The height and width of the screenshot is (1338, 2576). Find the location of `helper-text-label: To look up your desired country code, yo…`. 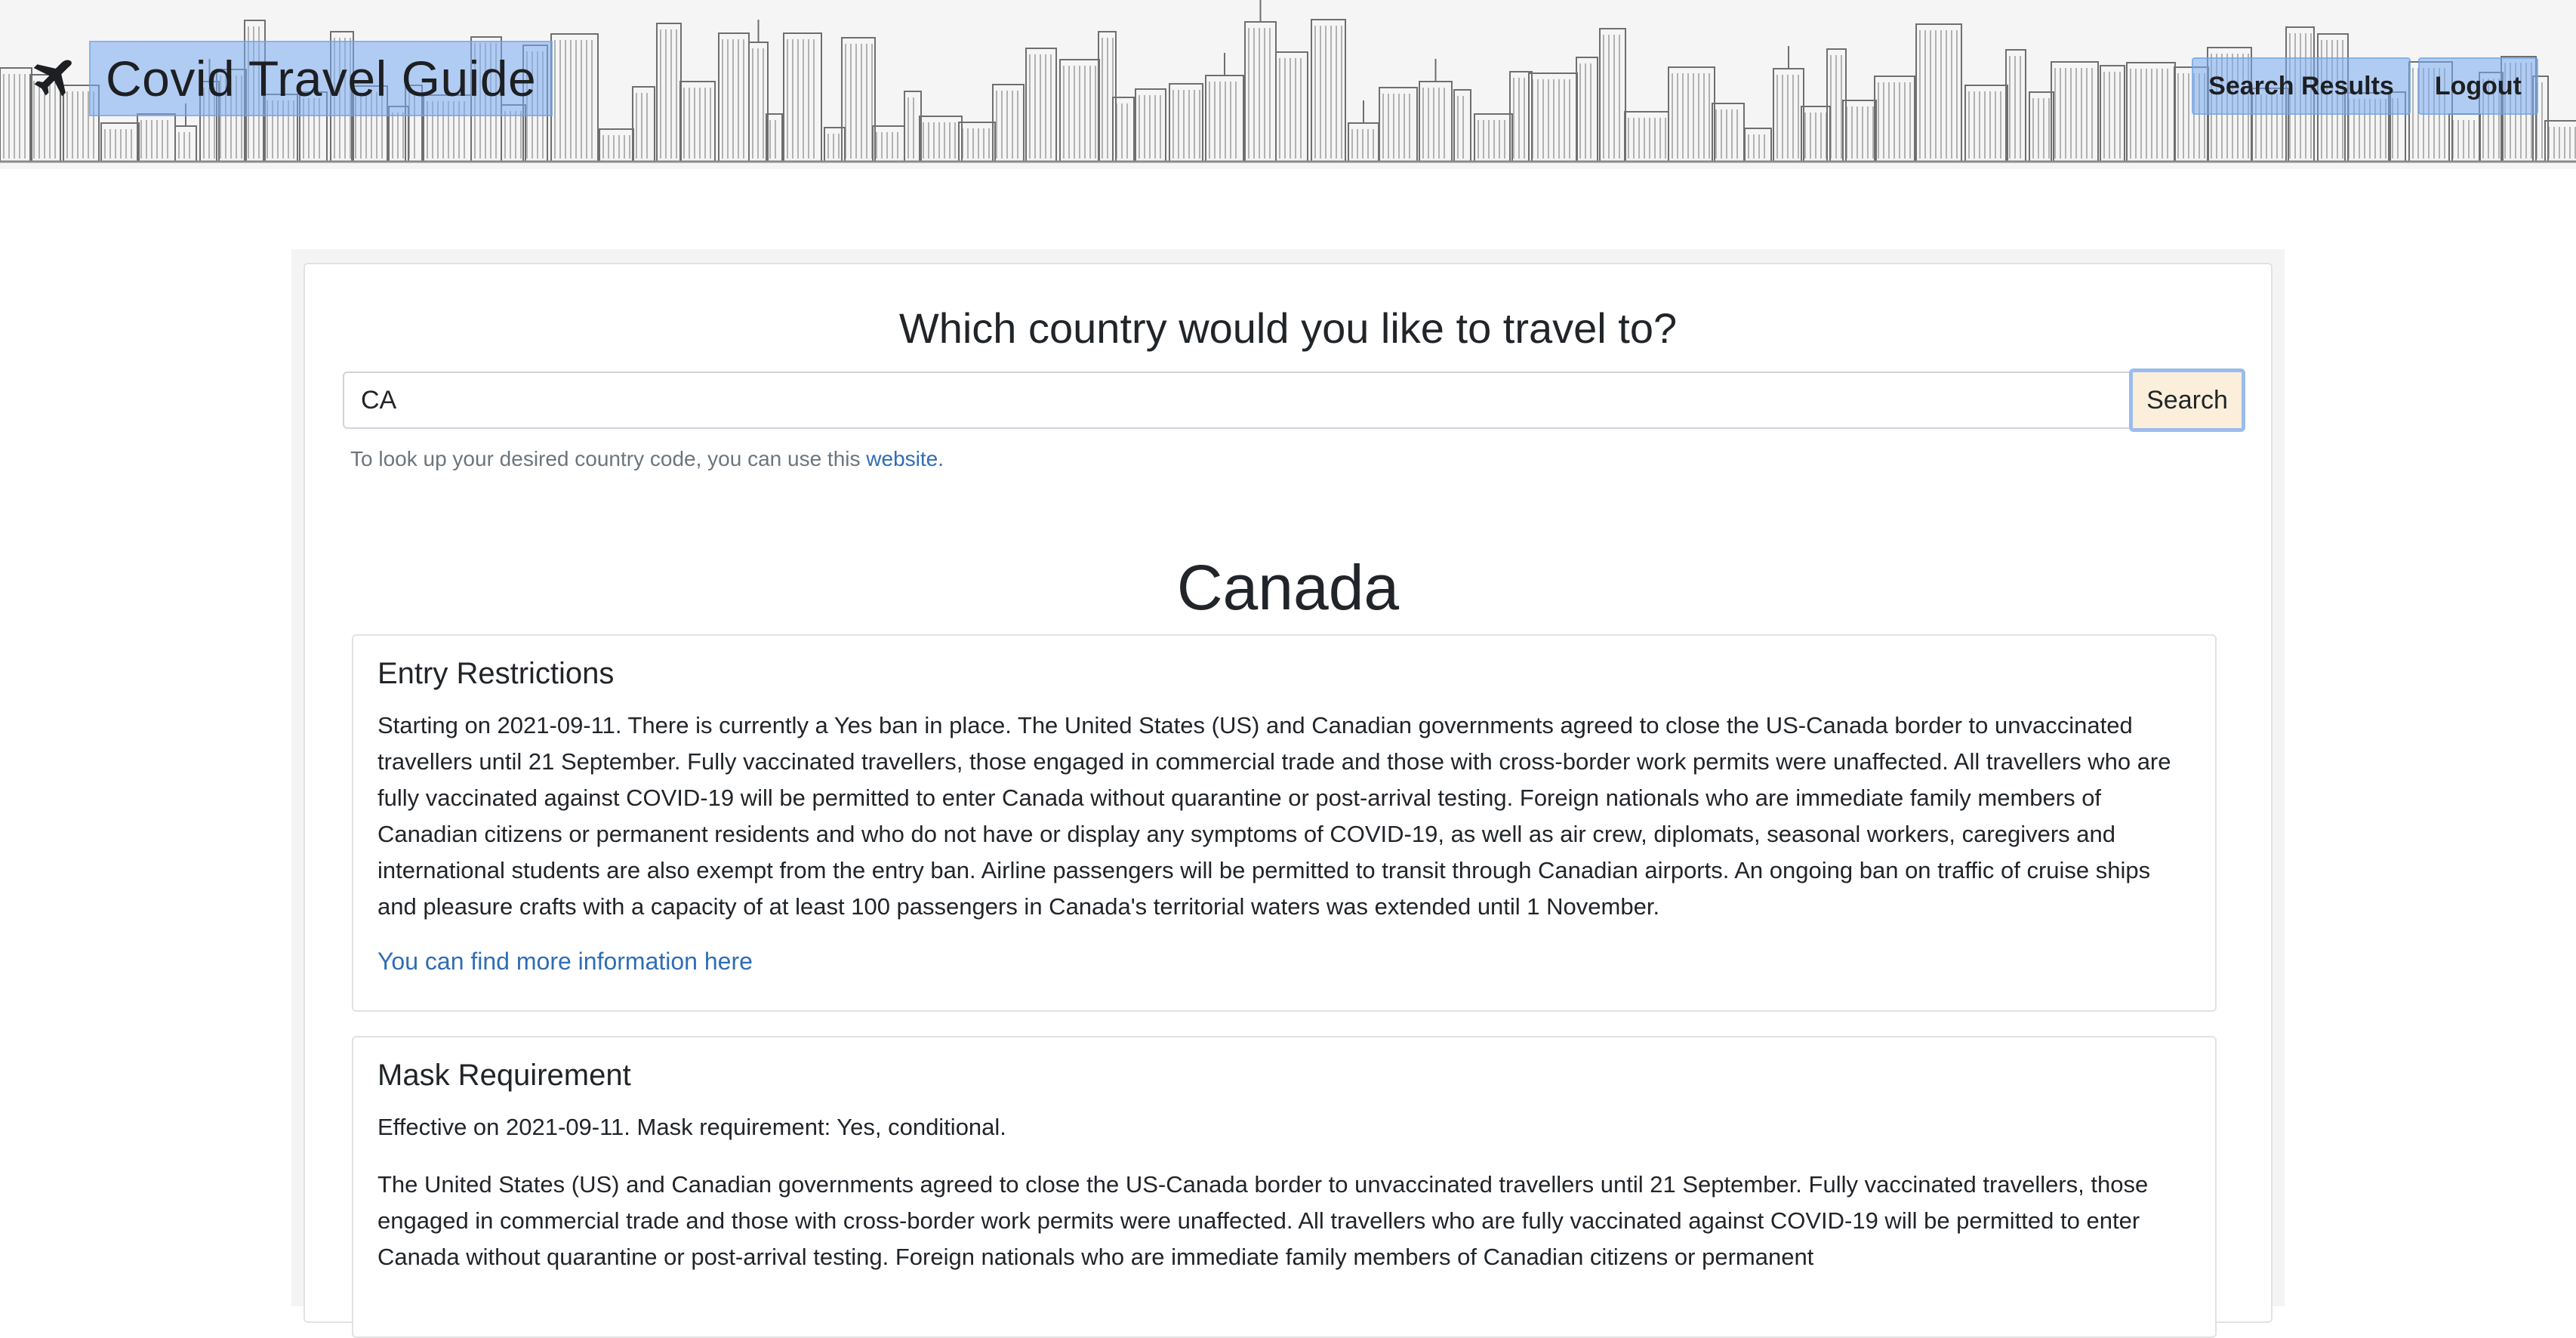

helper-text-label: To look up your desired country code, yo… is located at coordinates (608, 458).